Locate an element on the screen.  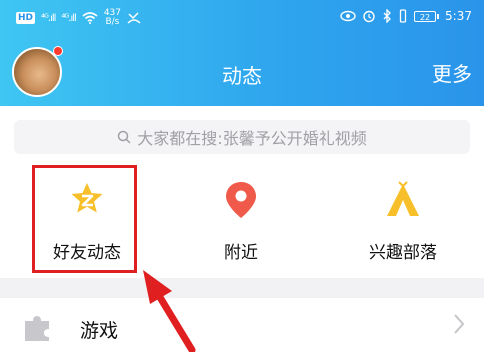
tile-interest-tribe: 兴趣部落 is located at coordinates (403, 220).